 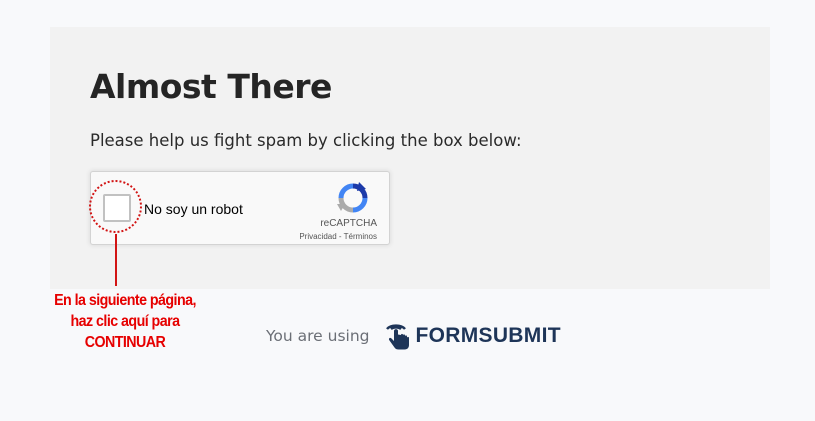 What do you see at coordinates (193, 209) in the screenshot?
I see `recaptcha-checkbox-label: No soy un robot` at bounding box center [193, 209].